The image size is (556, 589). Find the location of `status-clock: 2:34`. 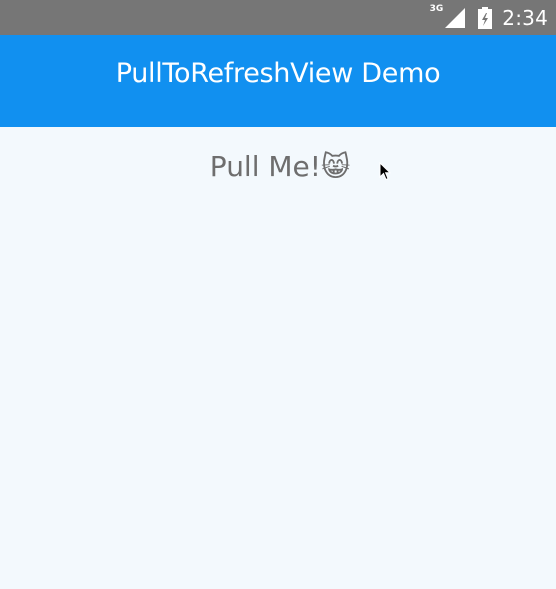

status-clock: 2:34 is located at coordinates (525, 17).